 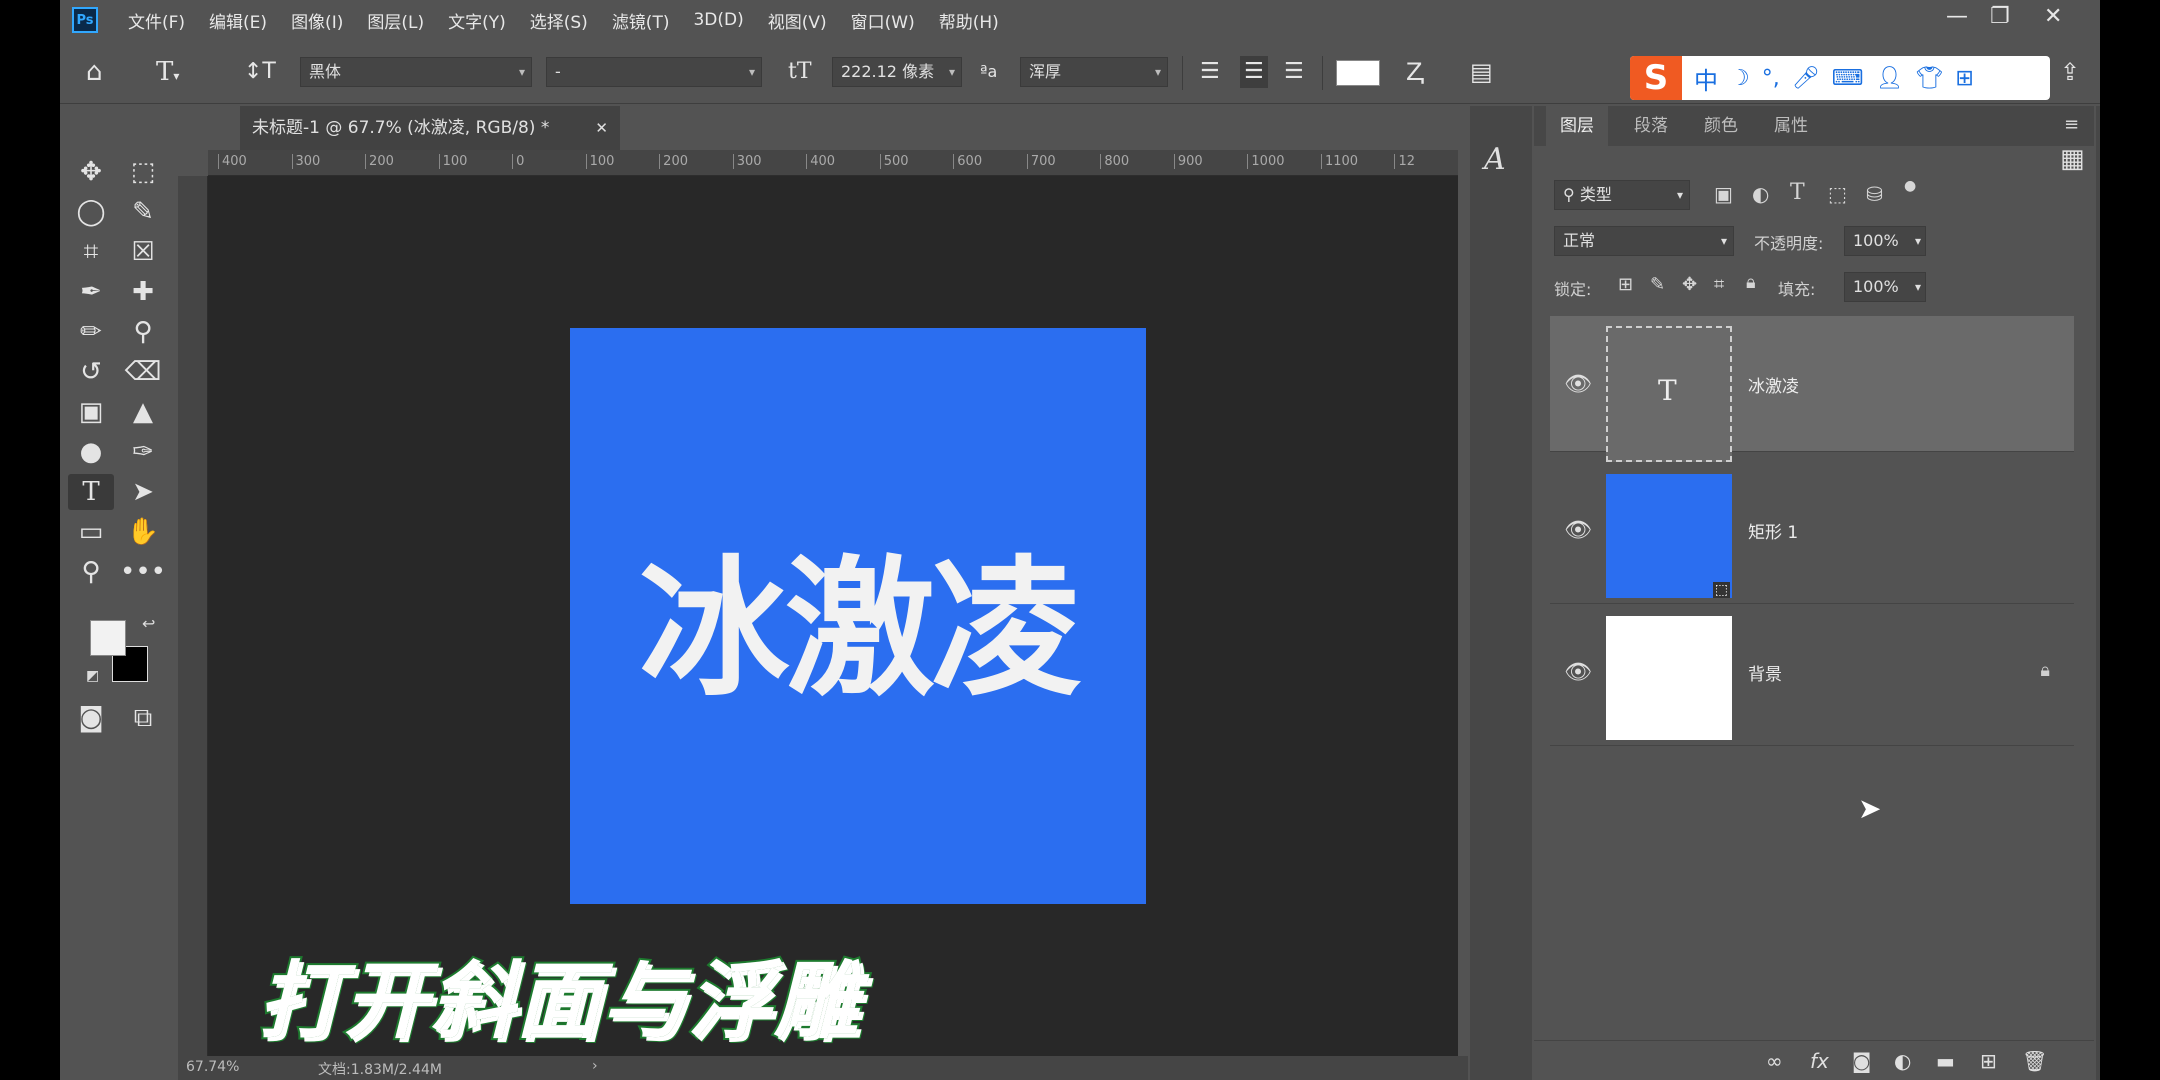 What do you see at coordinates (1929, 78) in the screenshot?
I see `skin-icon: 👕︎` at bounding box center [1929, 78].